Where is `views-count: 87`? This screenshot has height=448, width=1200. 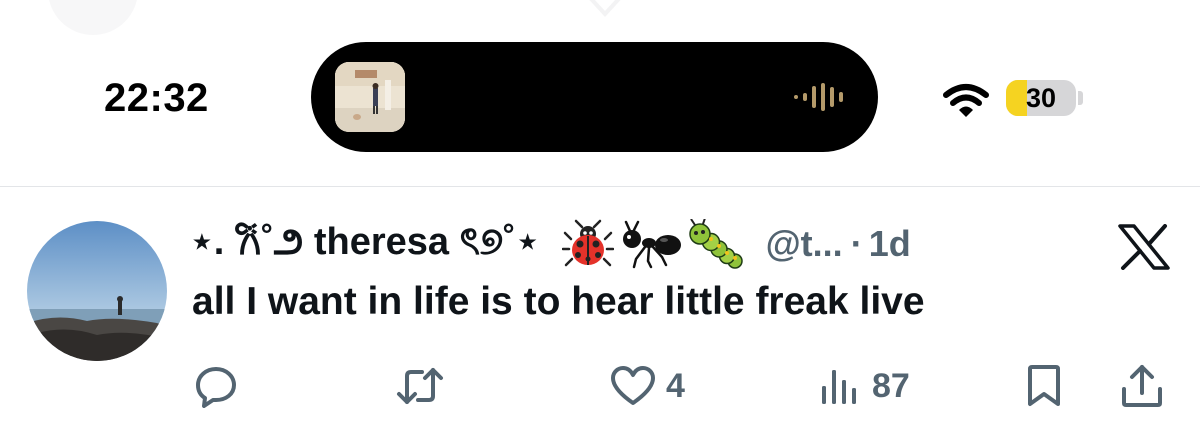
views-count: 87 is located at coordinates (891, 385).